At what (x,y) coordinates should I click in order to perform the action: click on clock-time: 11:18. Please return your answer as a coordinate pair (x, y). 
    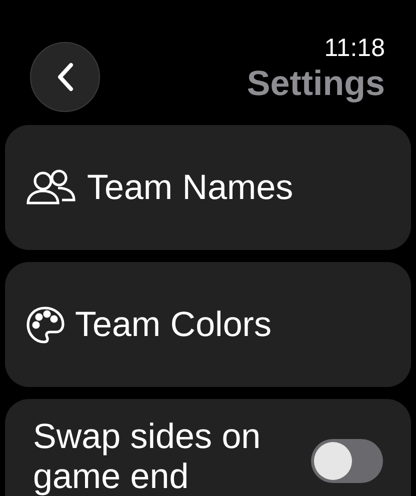
    Looking at the image, I should click on (354, 48).